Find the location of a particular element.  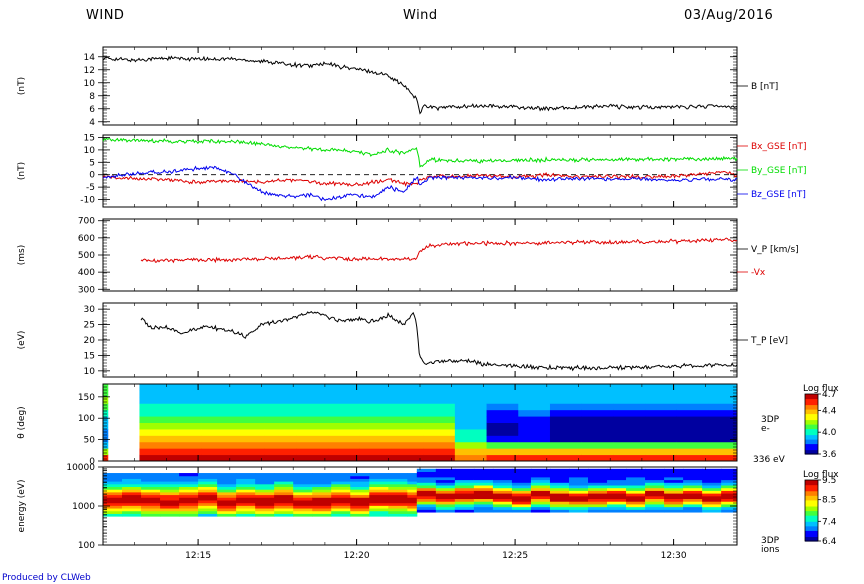

time-tick-label: 12:20 is located at coordinates (357, 556).